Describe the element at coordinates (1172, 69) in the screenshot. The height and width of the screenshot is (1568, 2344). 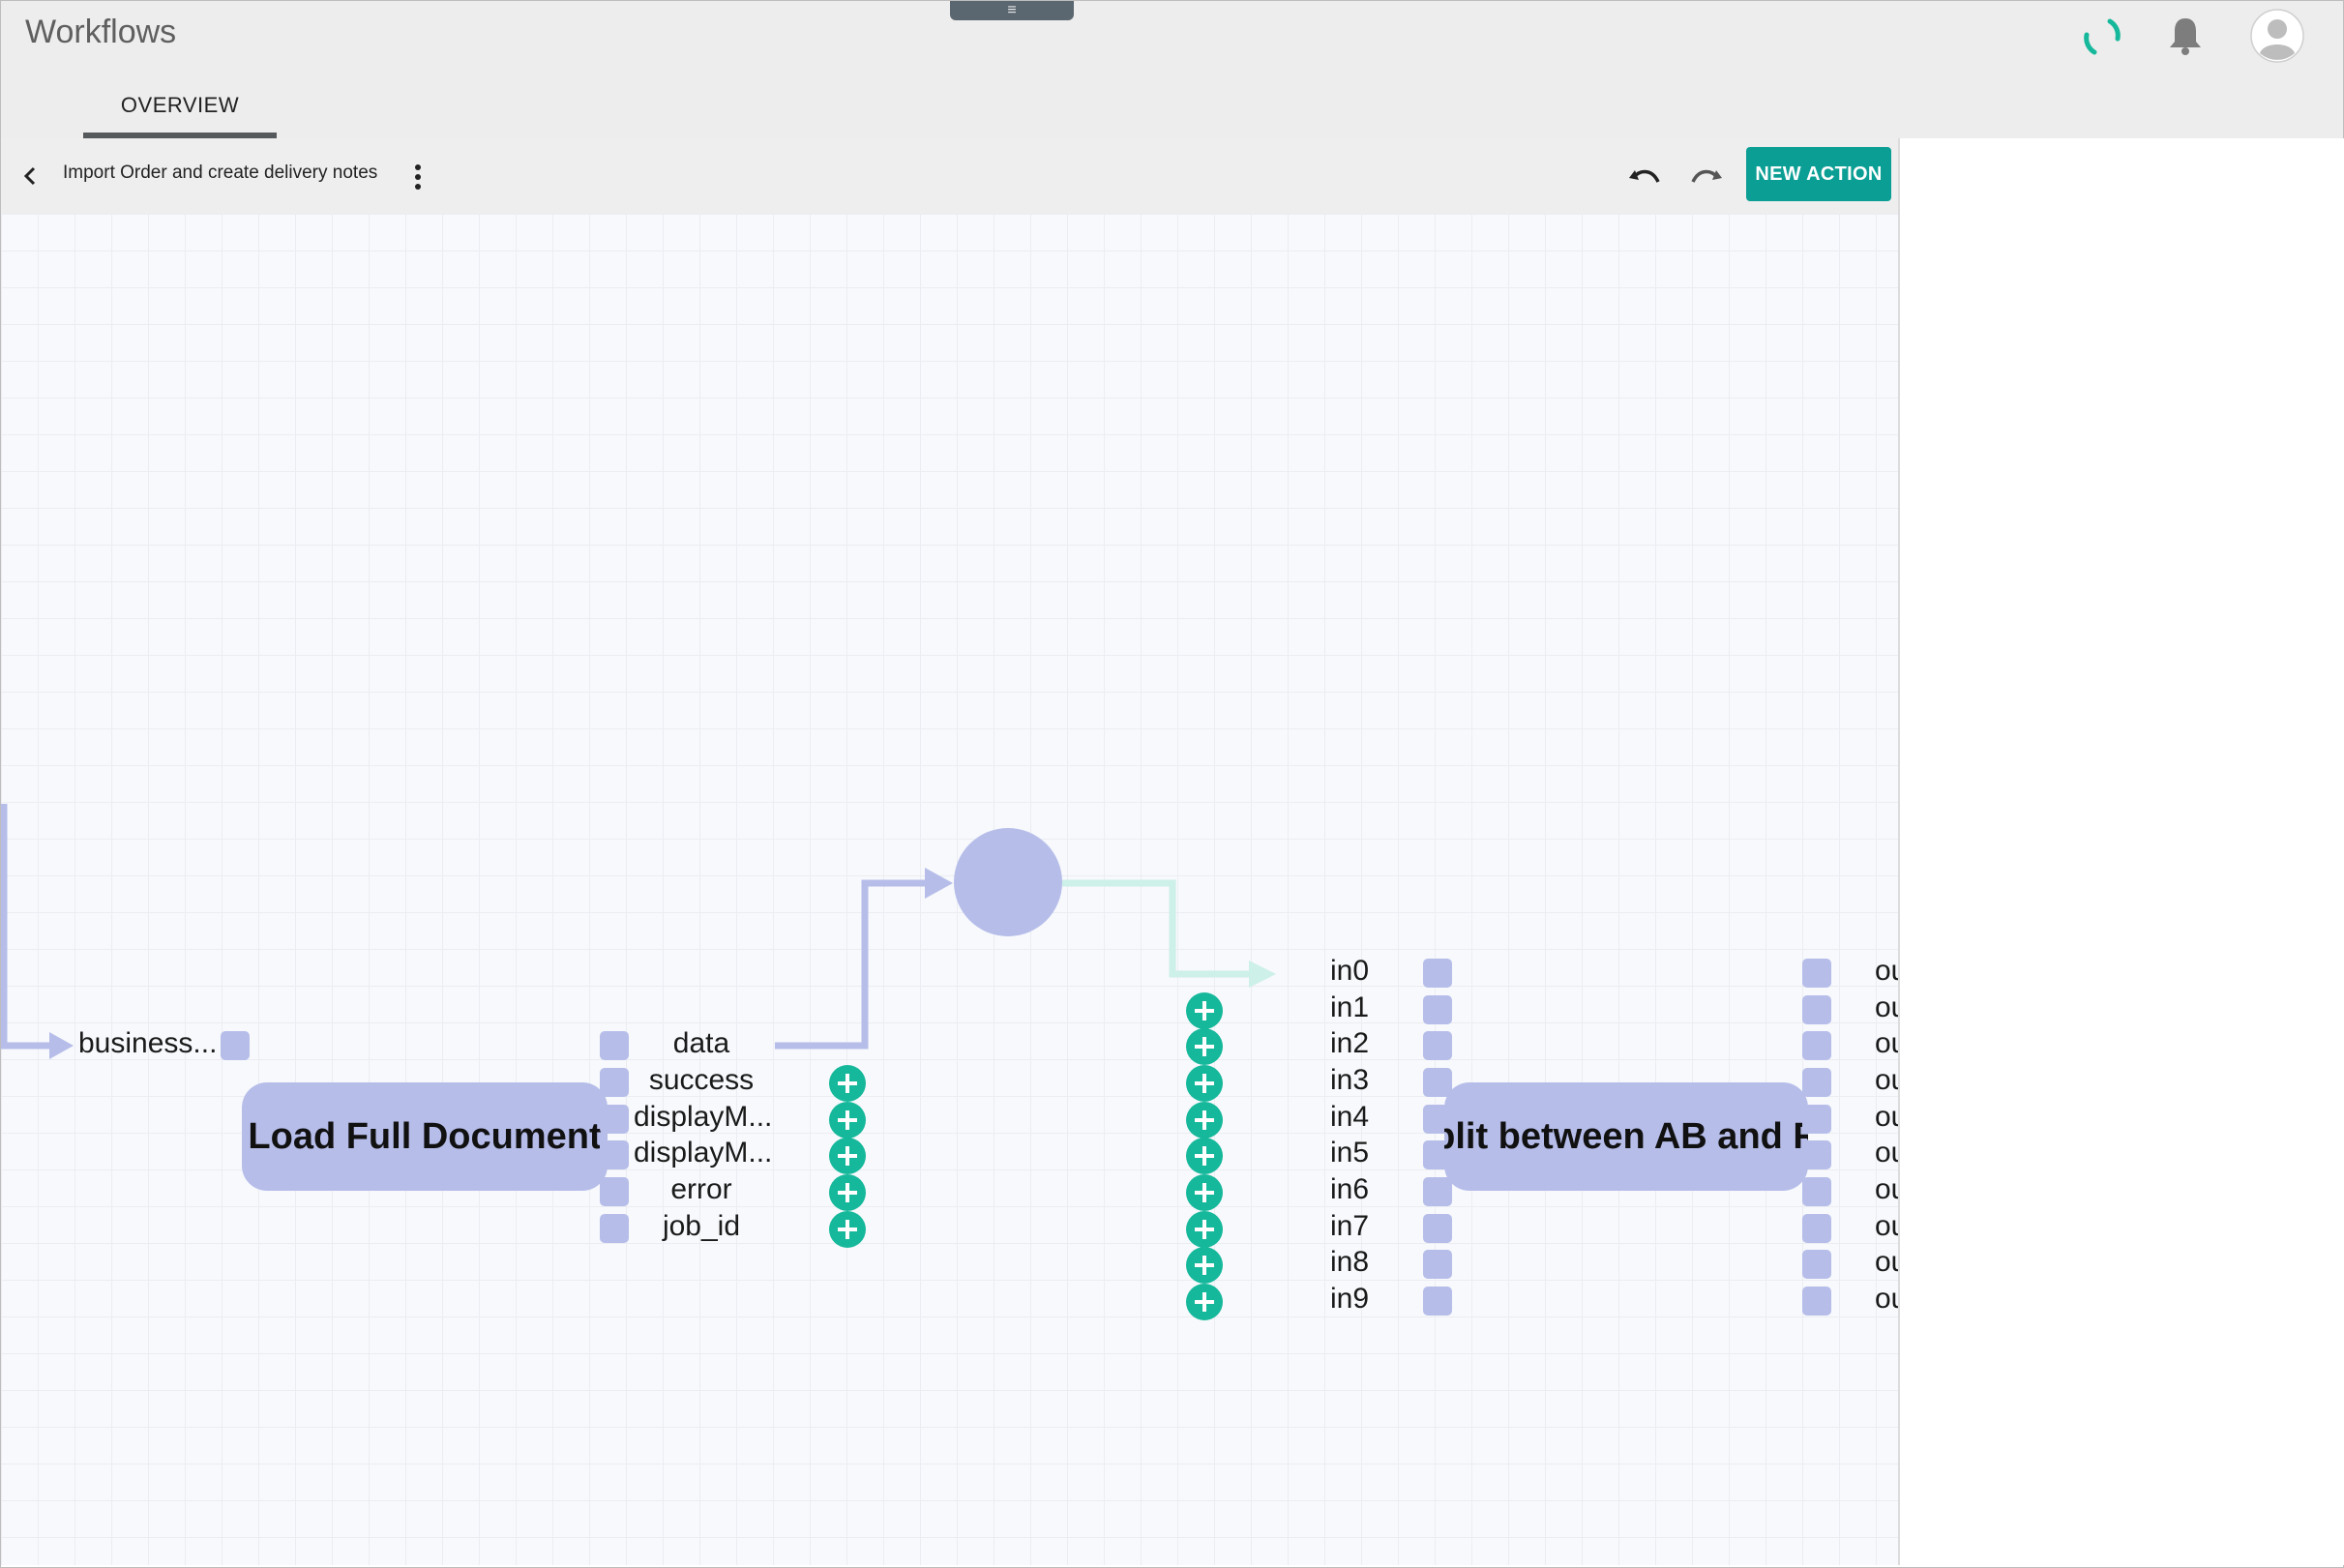
I see `app-header: Workflows ≡ OVERVIEW` at that location.